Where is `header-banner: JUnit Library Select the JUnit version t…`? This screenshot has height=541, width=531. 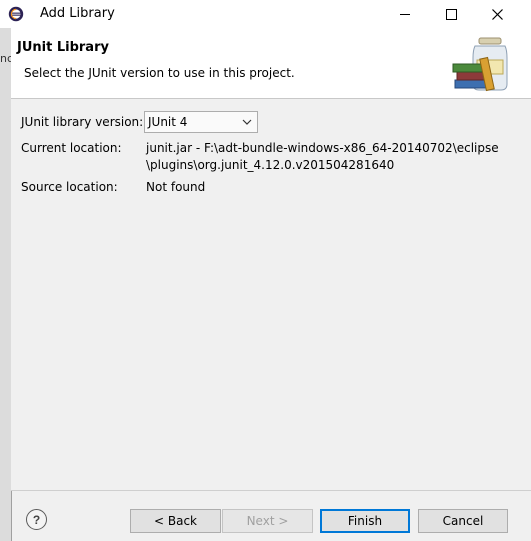 header-banner: JUnit Library Select the JUnit version t… is located at coordinates (271, 63).